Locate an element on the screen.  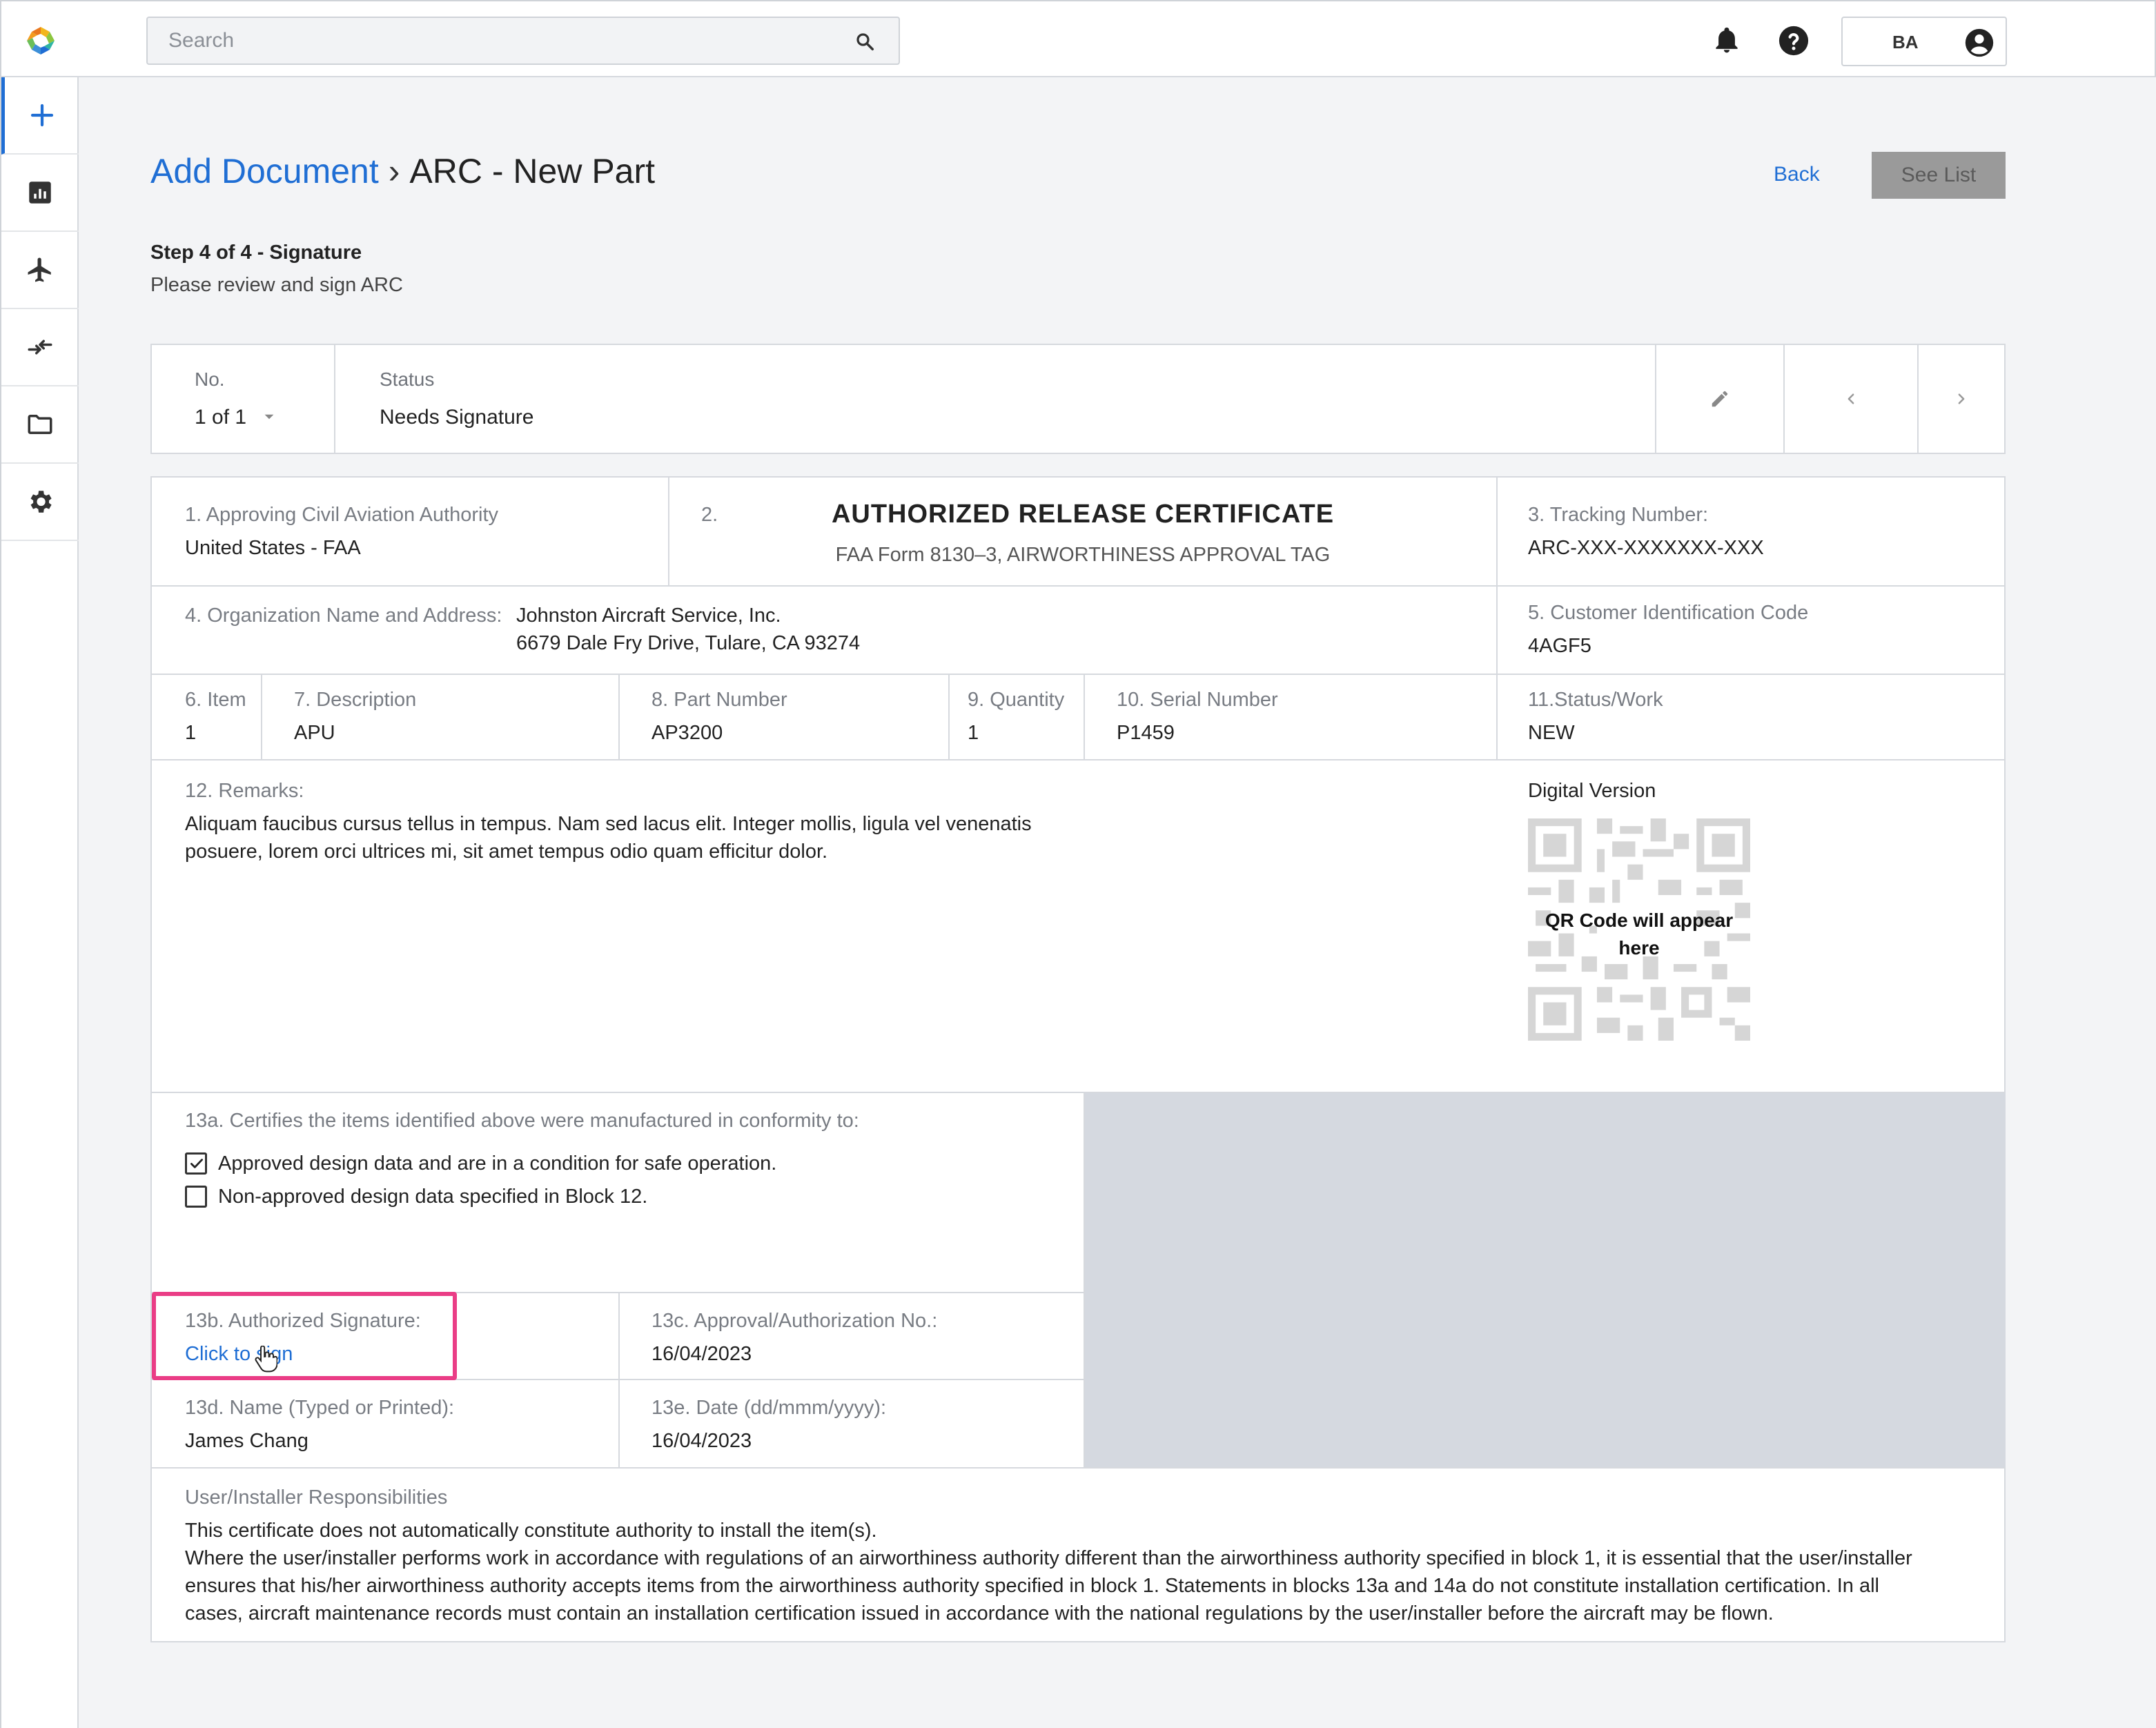
chart-icon is located at coordinates (40, 193).